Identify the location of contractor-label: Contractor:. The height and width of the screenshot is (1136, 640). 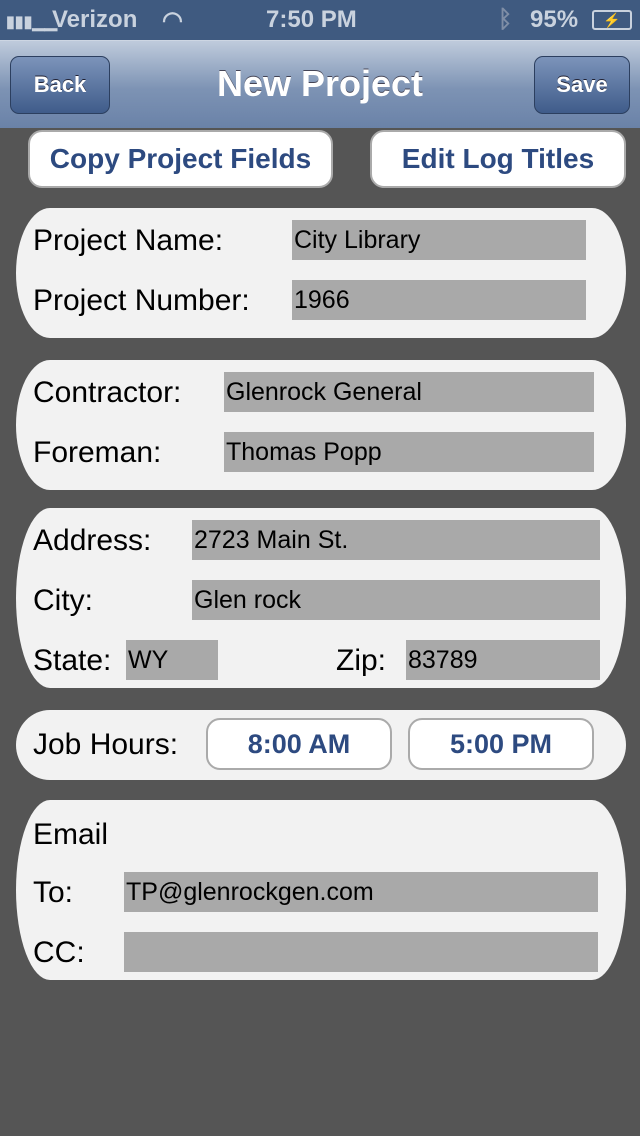
(107, 392).